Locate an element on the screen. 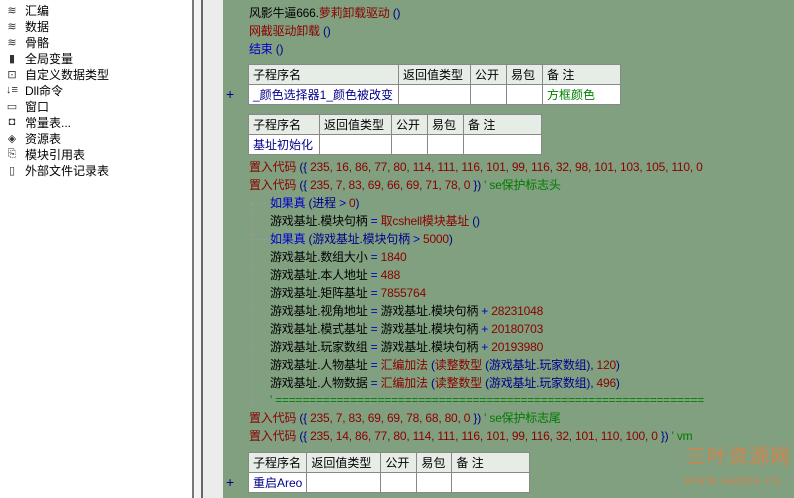 This screenshot has width=794, height=498. sub-name: 重启Areo is located at coordinates (277, 482).